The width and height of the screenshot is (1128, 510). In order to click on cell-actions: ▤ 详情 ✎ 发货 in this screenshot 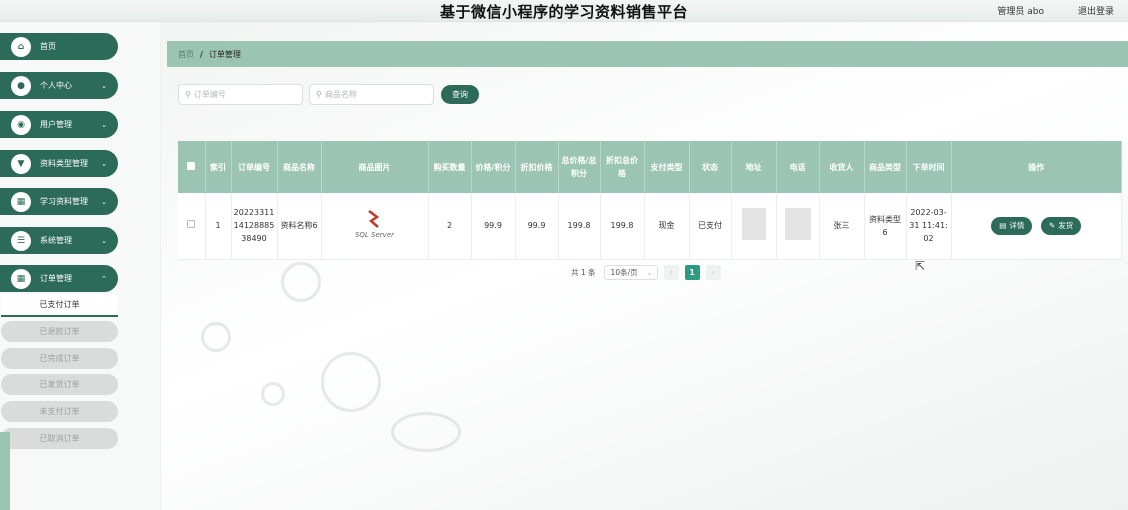, I will do `click(1036, 226)`.